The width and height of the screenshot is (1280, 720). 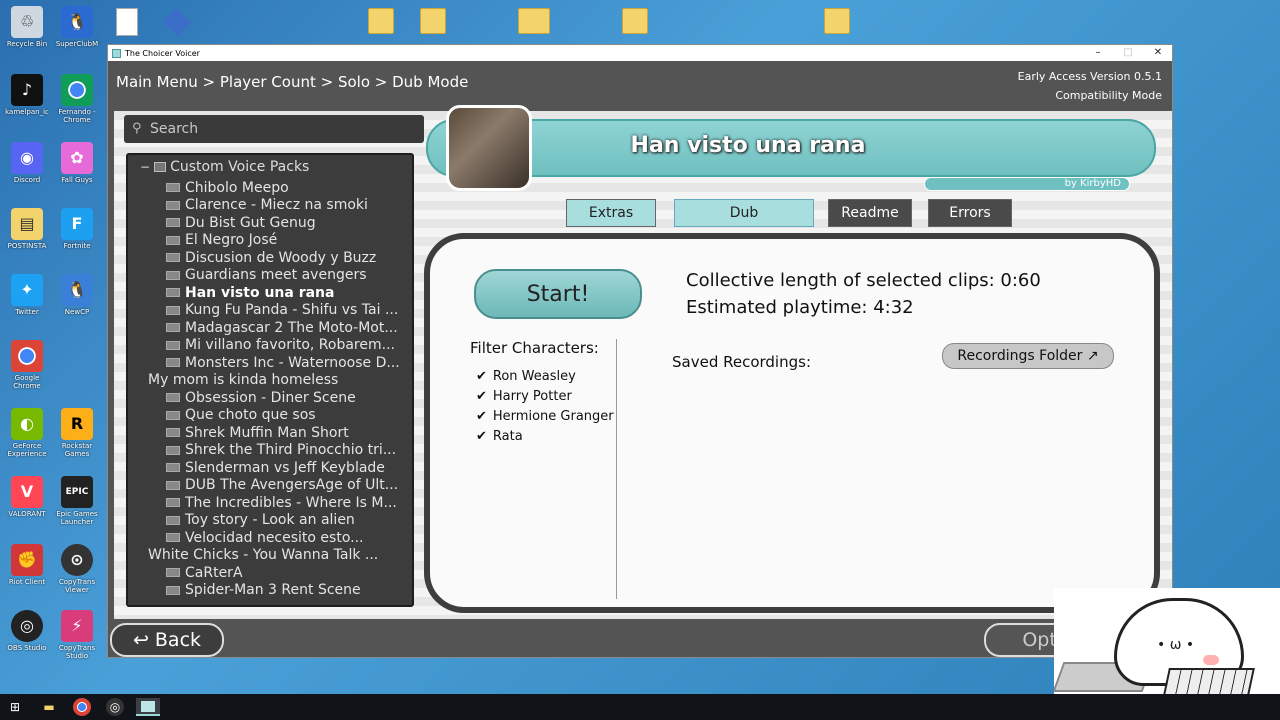 I want to click on character-checkbox: ✔ Ron Weasley, so click(x=526, y=376).